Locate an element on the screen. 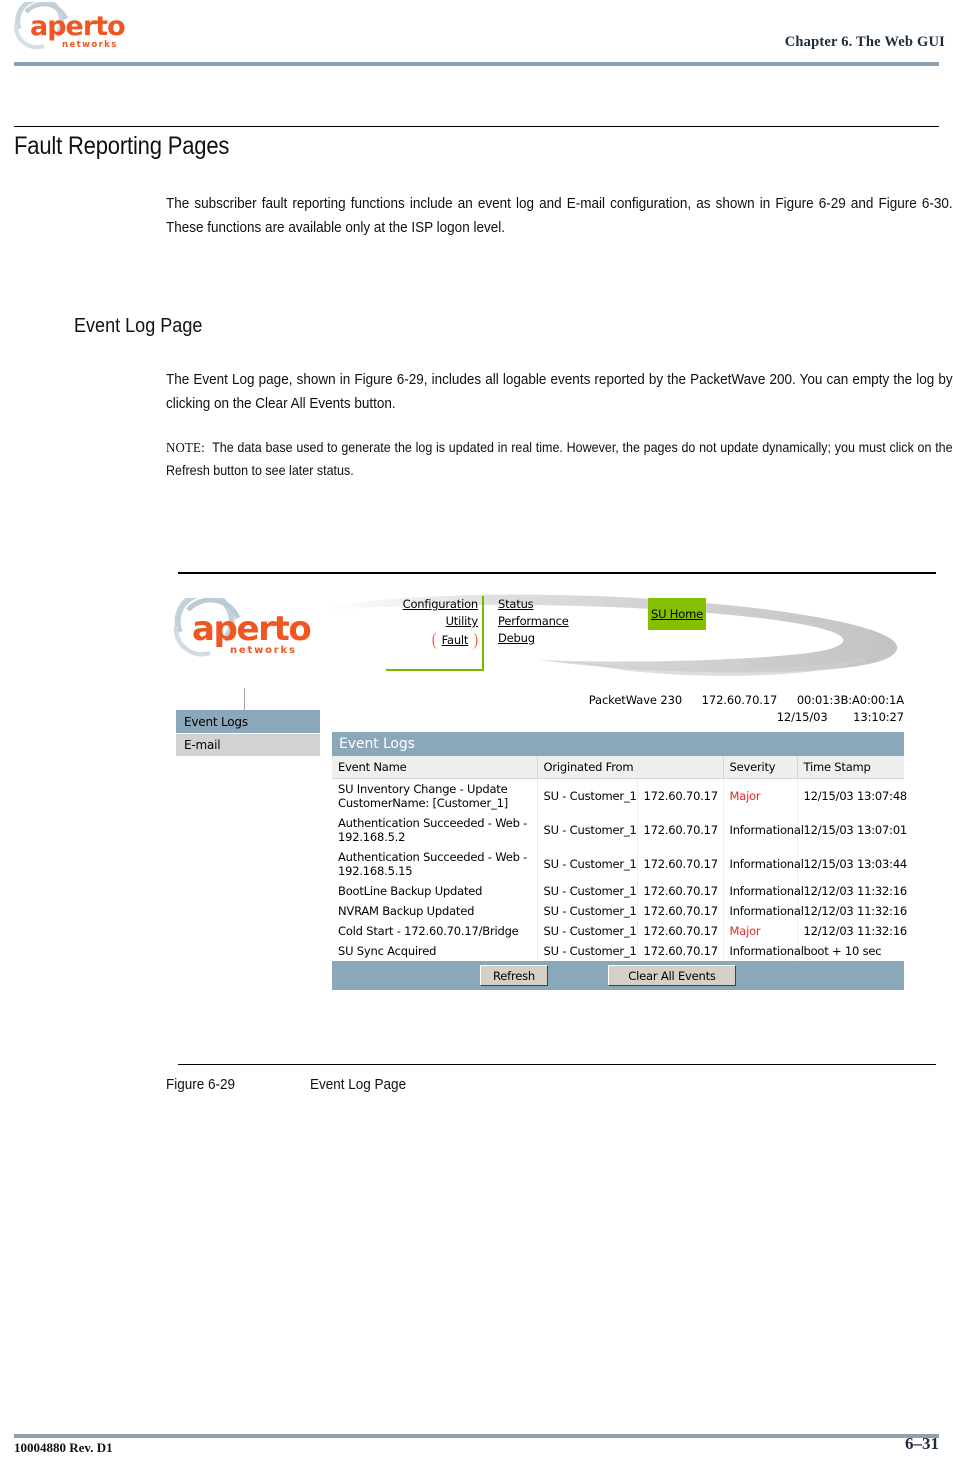 The width and height of the screenshot is (953, 1459). panel-title: Event Logs is located at coordinates (618, 744).